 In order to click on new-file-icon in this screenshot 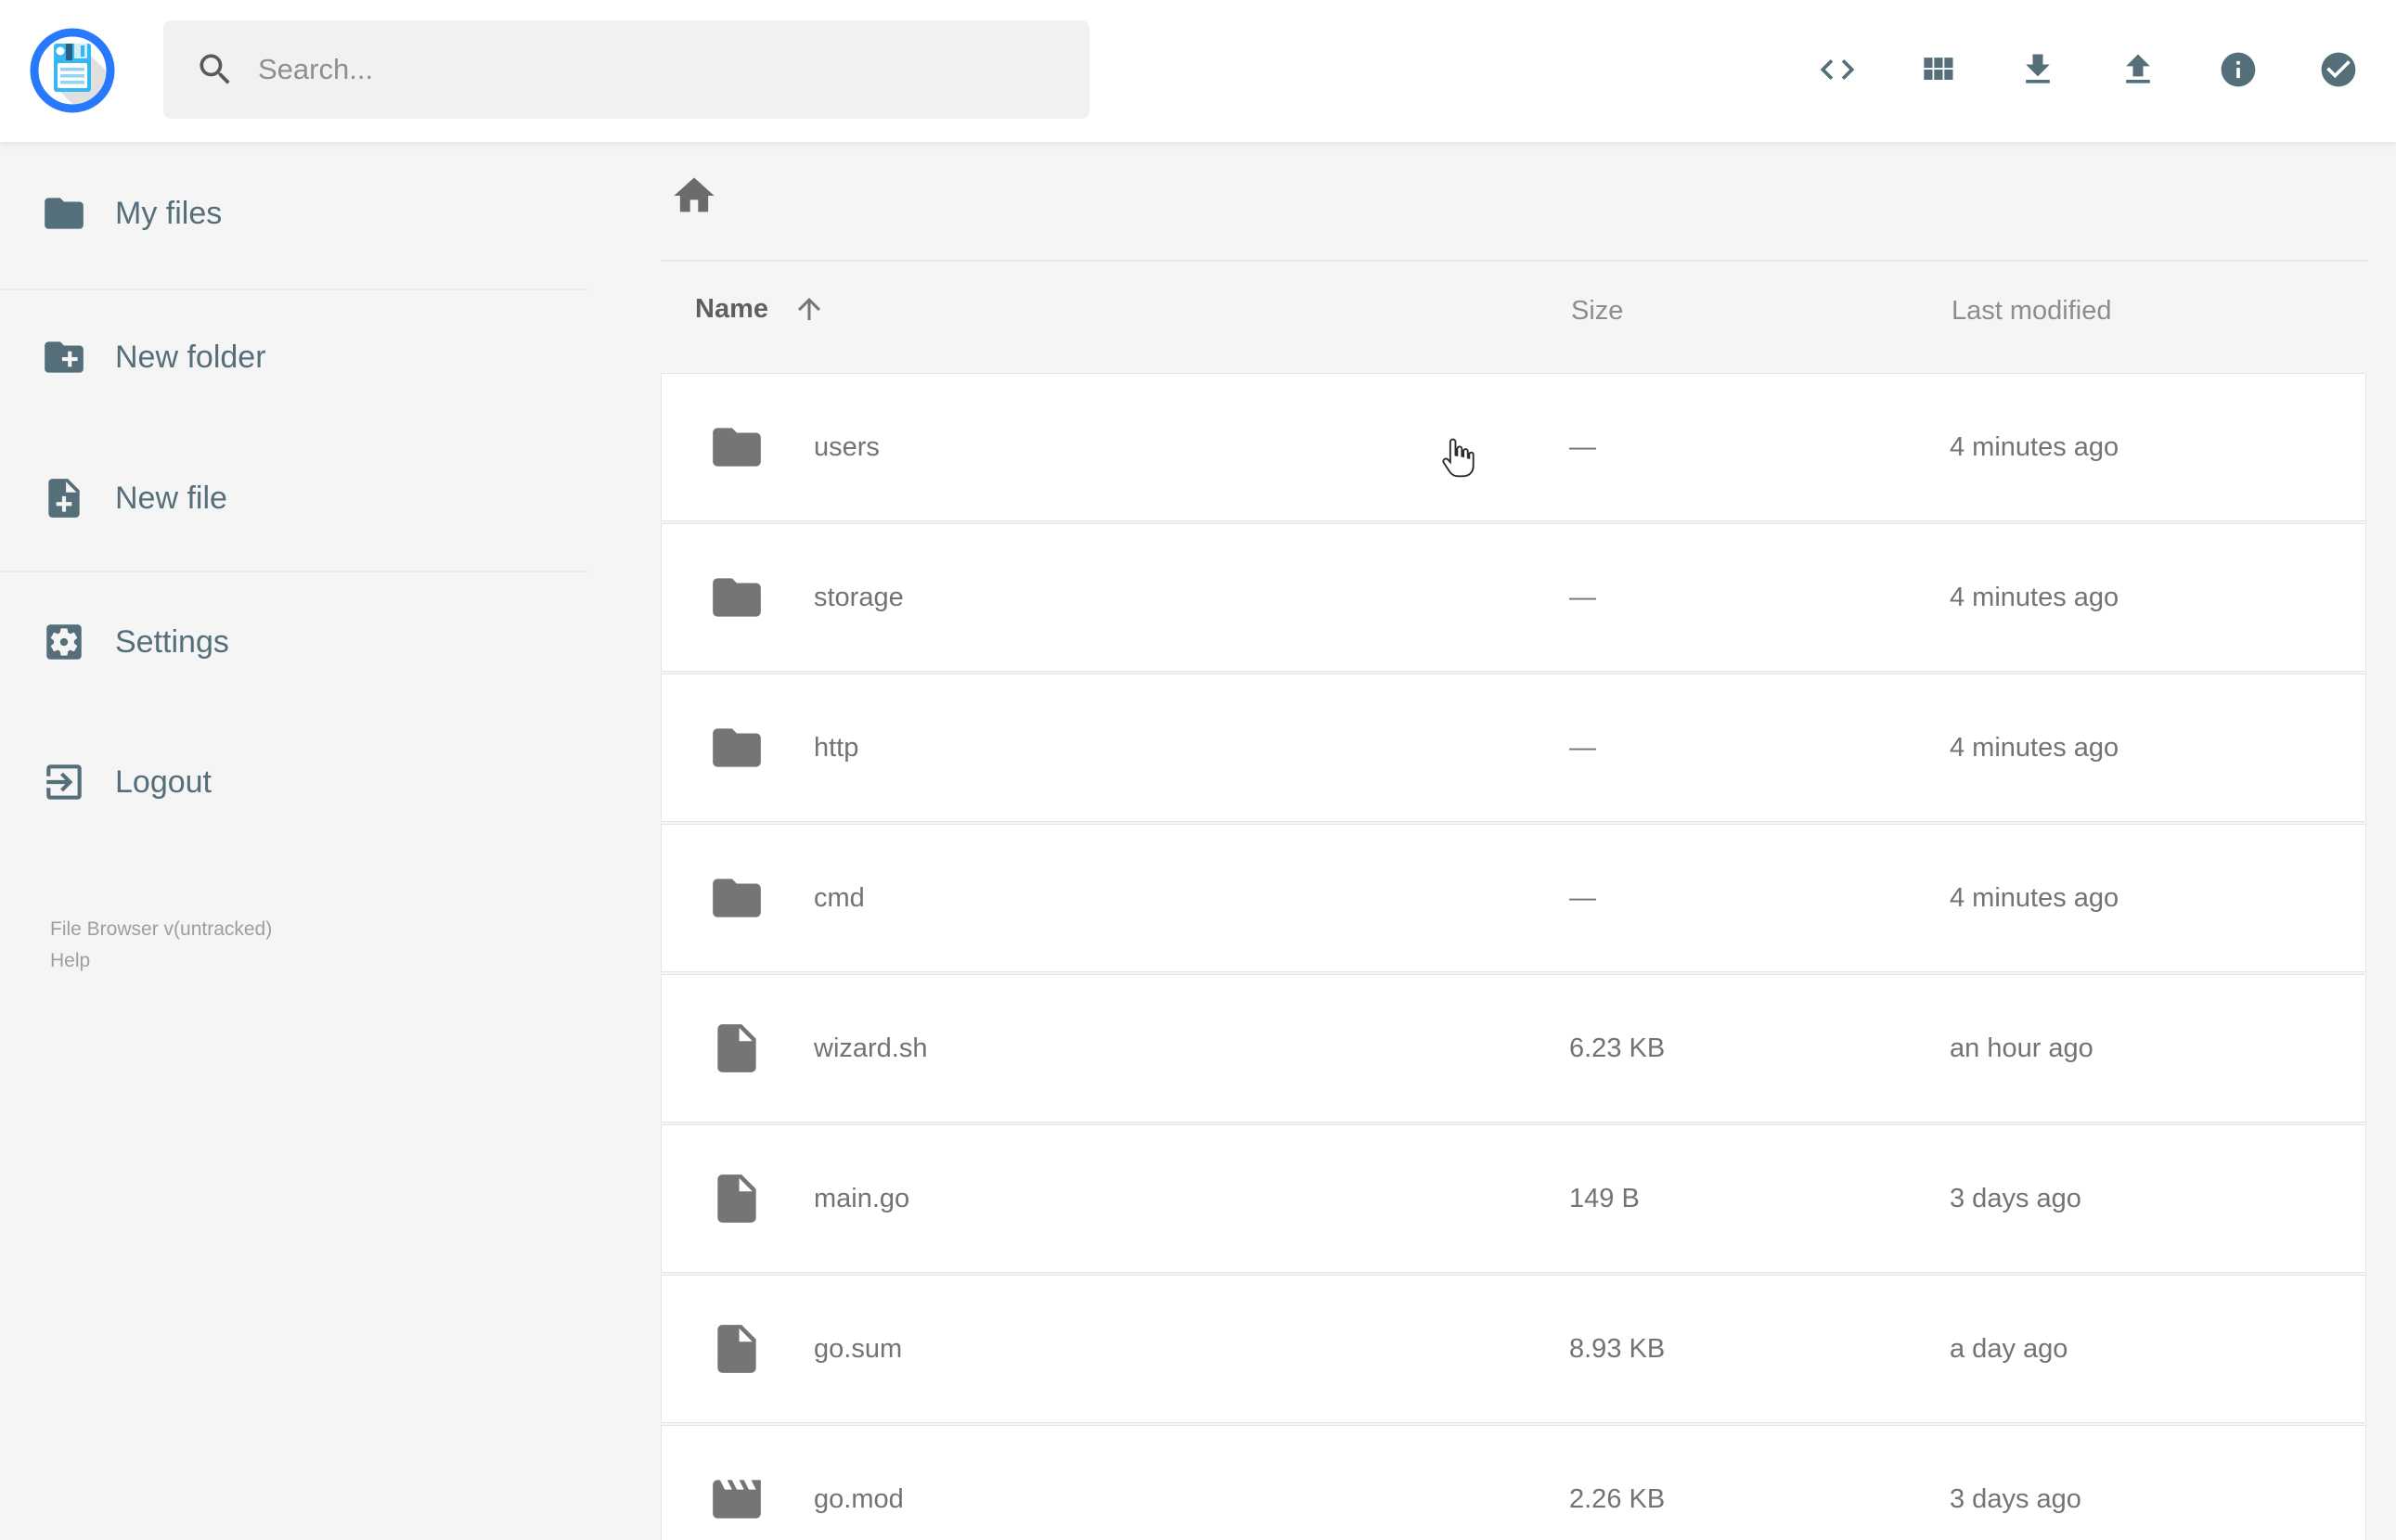, I will do `click(64, 498)`.